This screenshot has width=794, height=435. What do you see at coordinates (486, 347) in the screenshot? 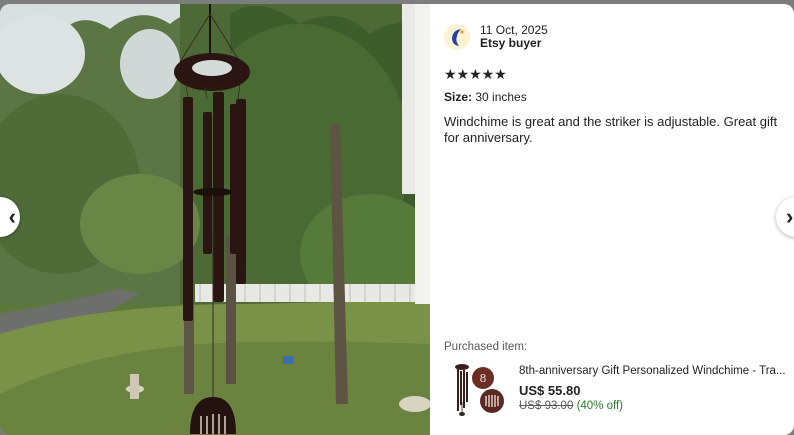
I see `purchased-item-label: Purchased item:` at bounding box center [486, 347].